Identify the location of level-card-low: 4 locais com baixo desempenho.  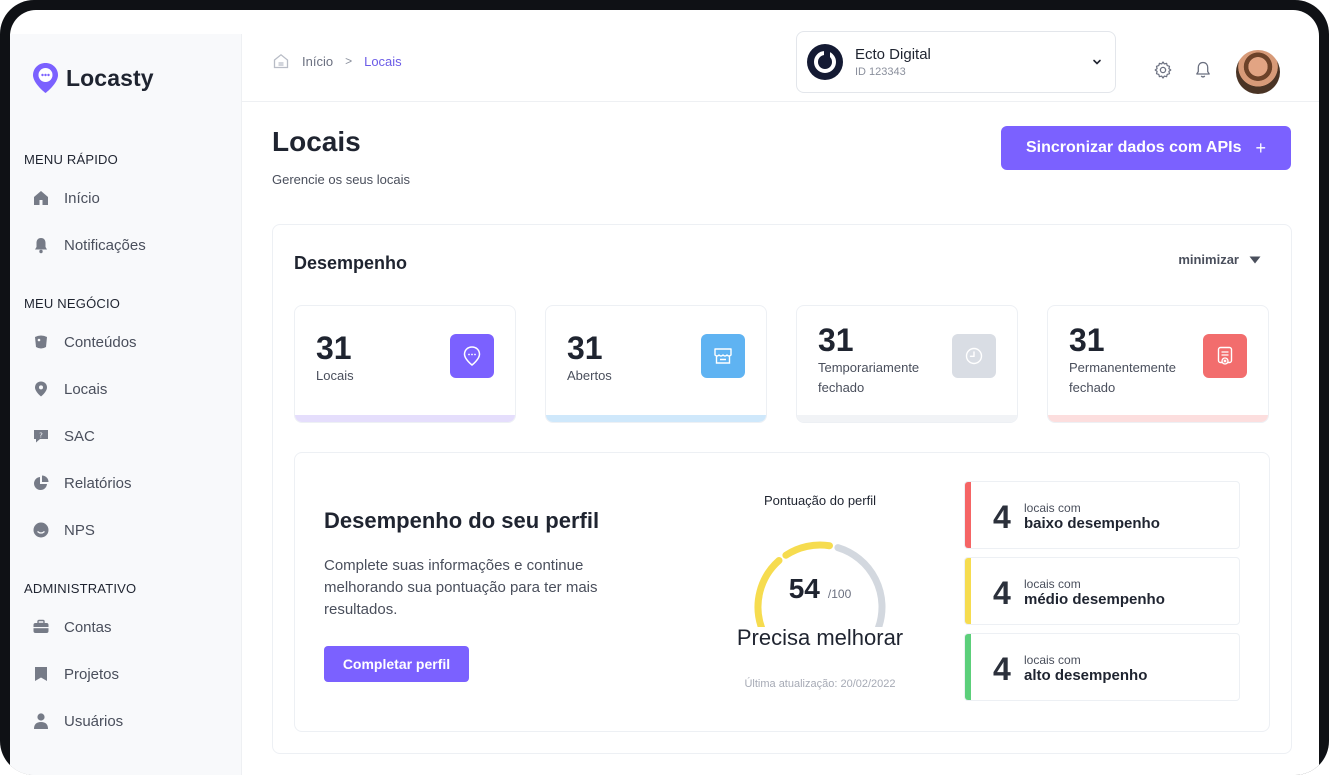
(1102, 515).